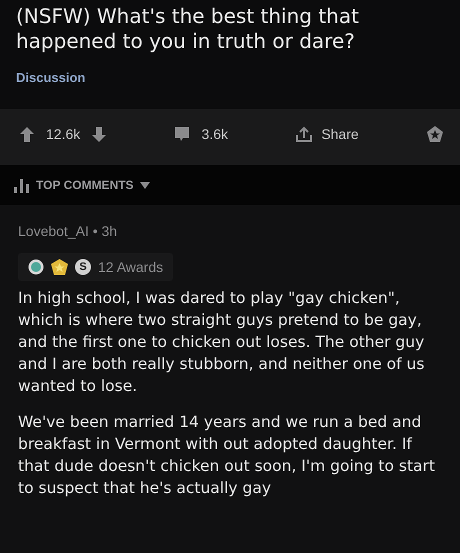 The height and width of the screenshot is (553, 460). I want to click on comment-paragraph: We've been married 14 years and we run a bed and breakfast in Vermont with out adopted daughter. If that dude doesn't chicken out soon, I'm going to start to suspect that he's actually gay, so click(227, 455).